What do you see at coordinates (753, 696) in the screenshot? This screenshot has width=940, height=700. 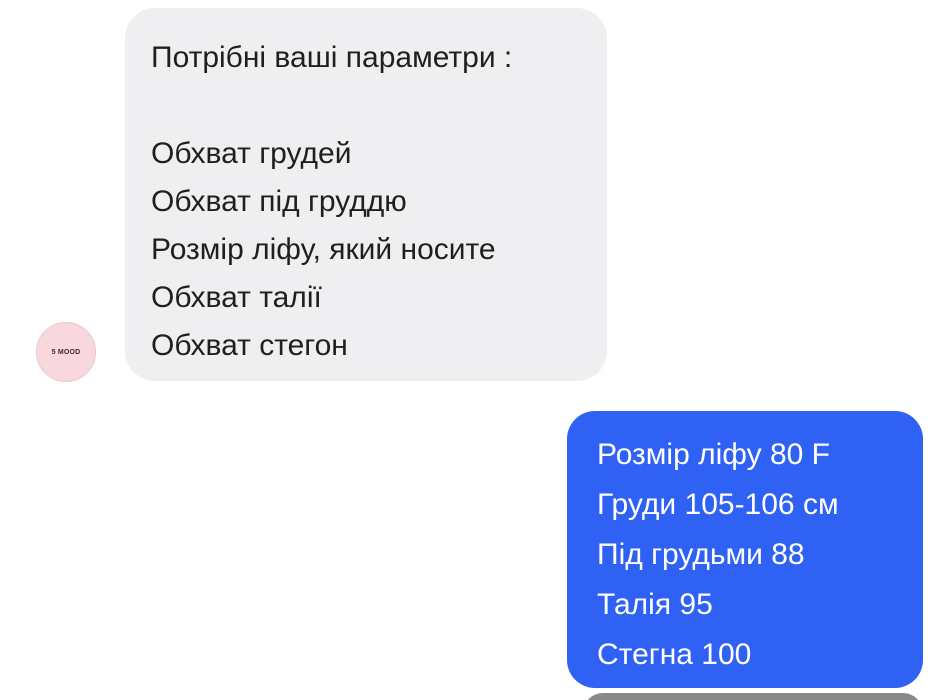 I see `next-message-preview` at bounding box center [753, 696].